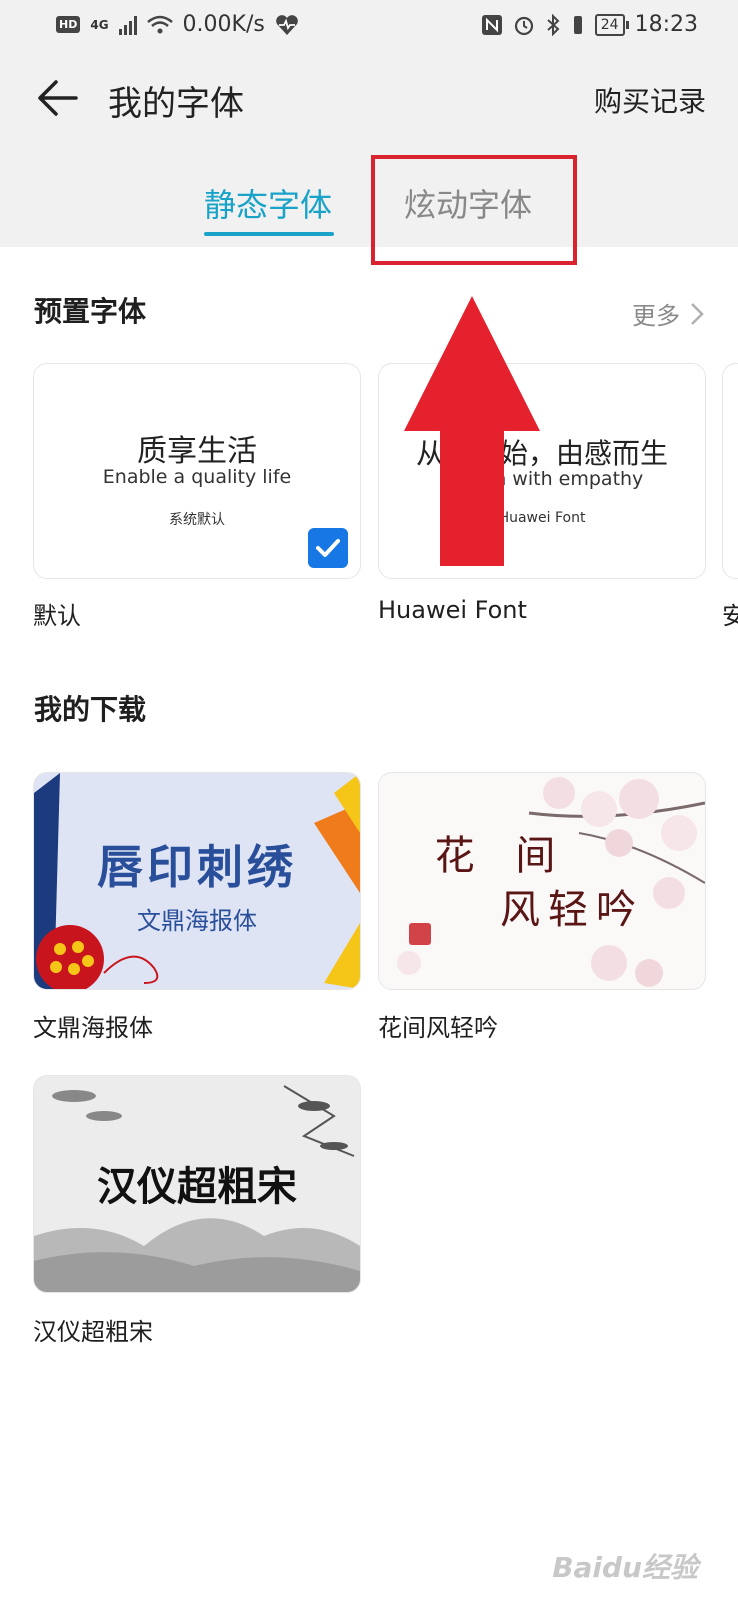  What do you see at coordinates (650, 100) in the screenshot?
I see `purchase-history-button: 购买记录` at bounding box center [650, 100].